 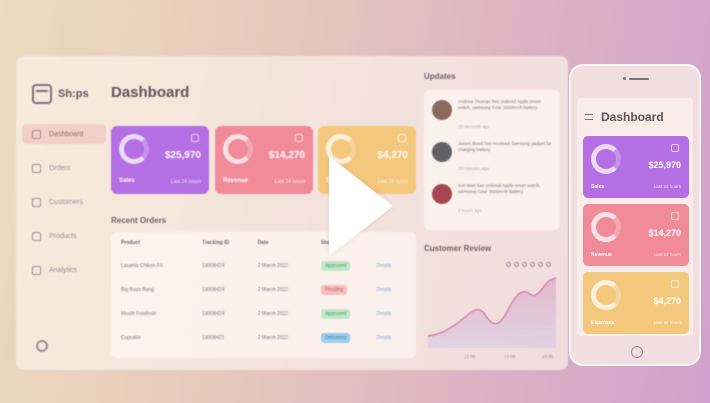 I want to click on play-icon, so click(x=361, y=206).